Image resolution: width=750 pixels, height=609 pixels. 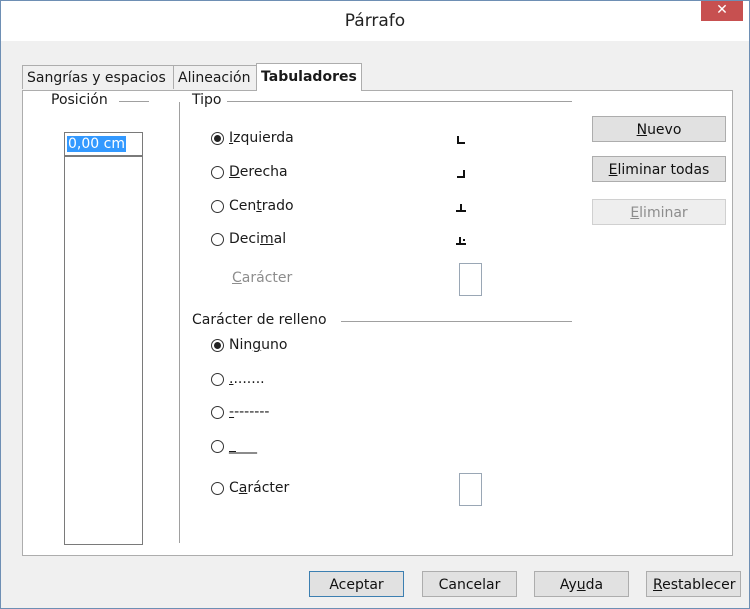 I want to click on radio-center: Centrado, so click(x=252, y=206).